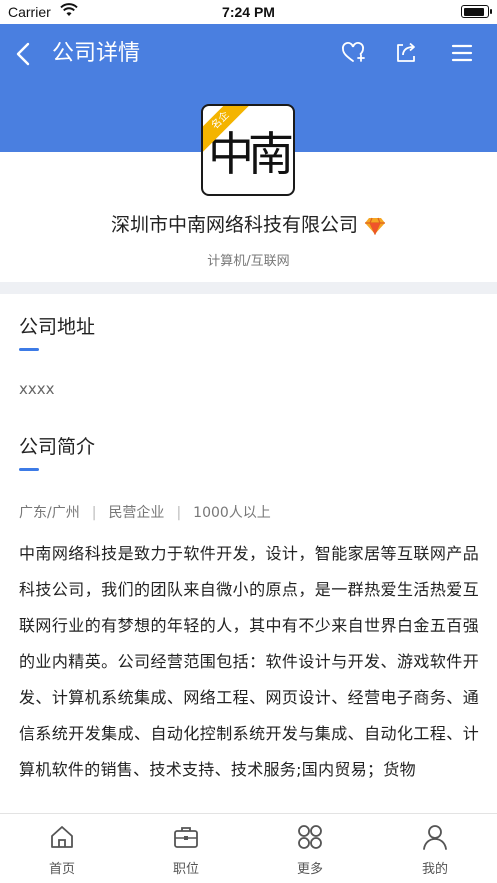 The image size is (497, 883). Describe the element at coordinates (29, 349) in the screenshot. I see `address-section-accent` at that location.